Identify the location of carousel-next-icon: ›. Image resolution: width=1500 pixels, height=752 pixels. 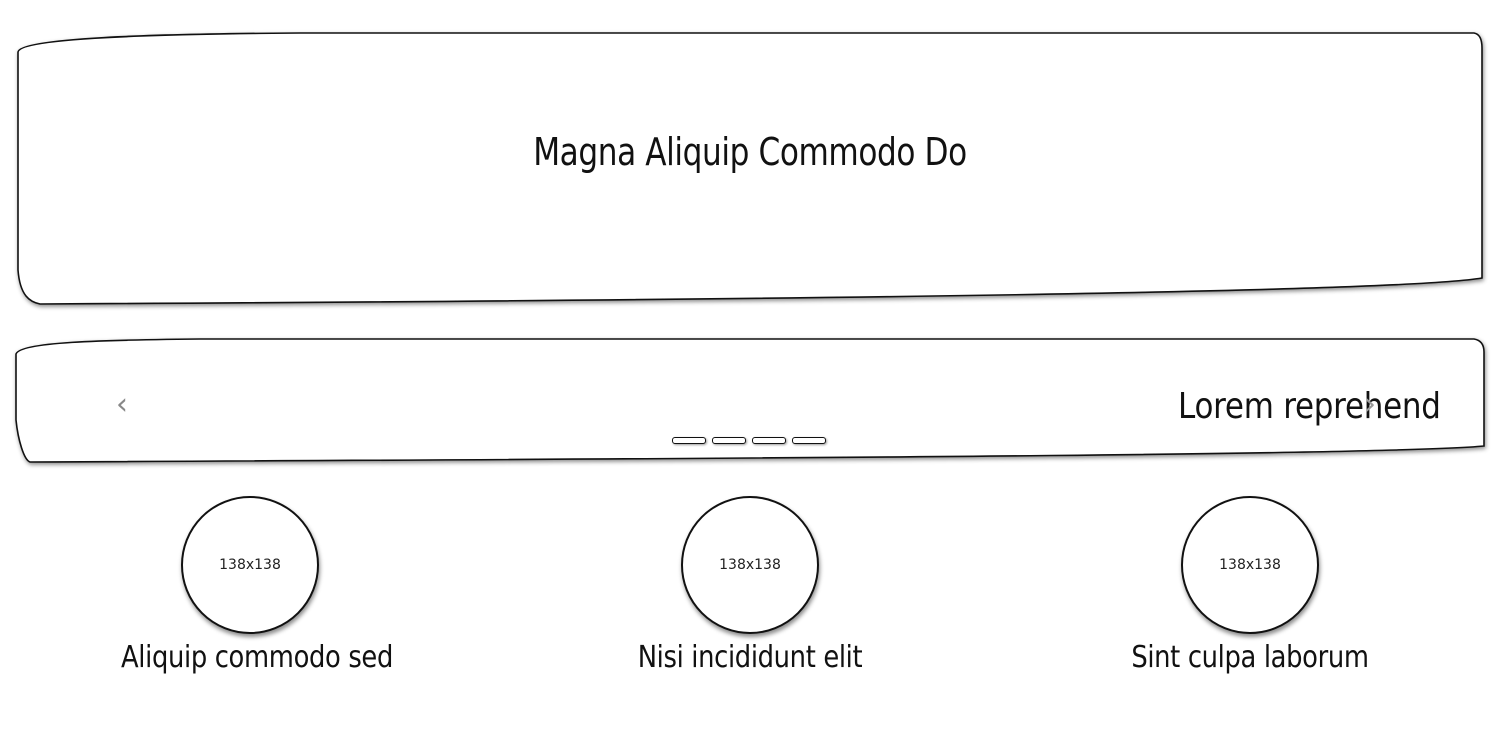
(1370, 405).